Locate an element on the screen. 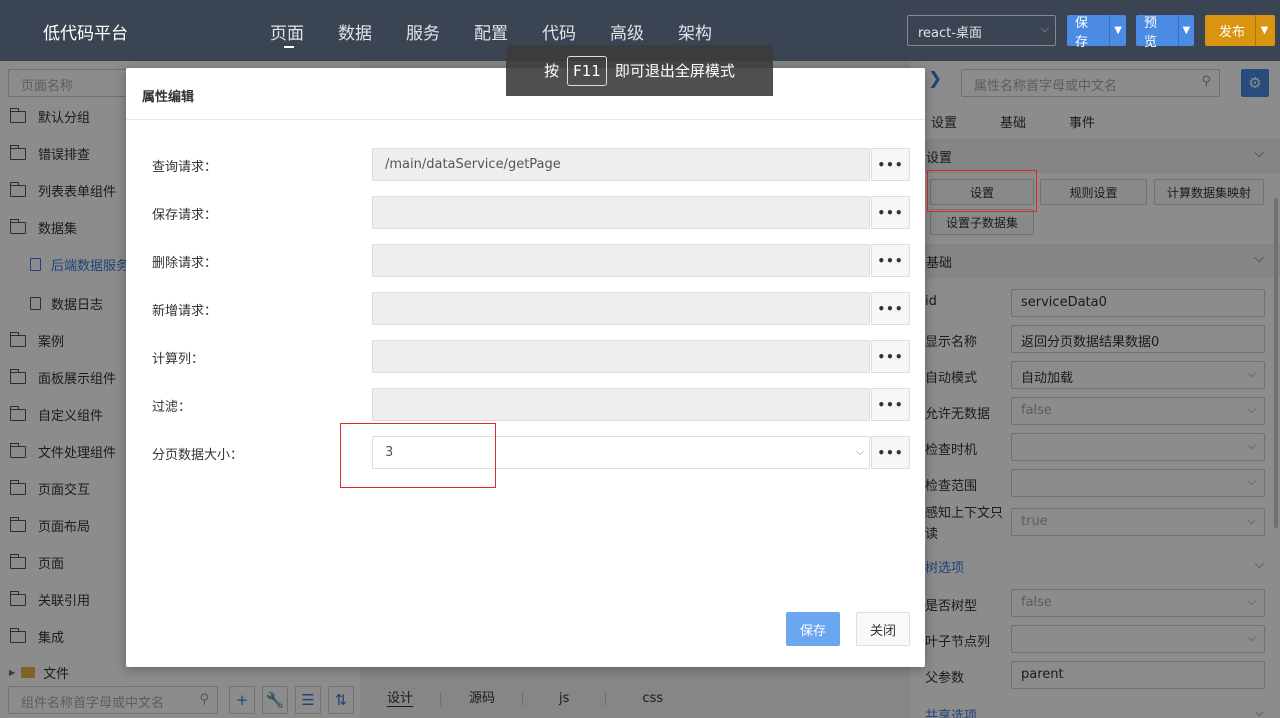 Image resolution: width=1280 pixels, height=718 pixels. filter-input is located at coordinates (621, 404).